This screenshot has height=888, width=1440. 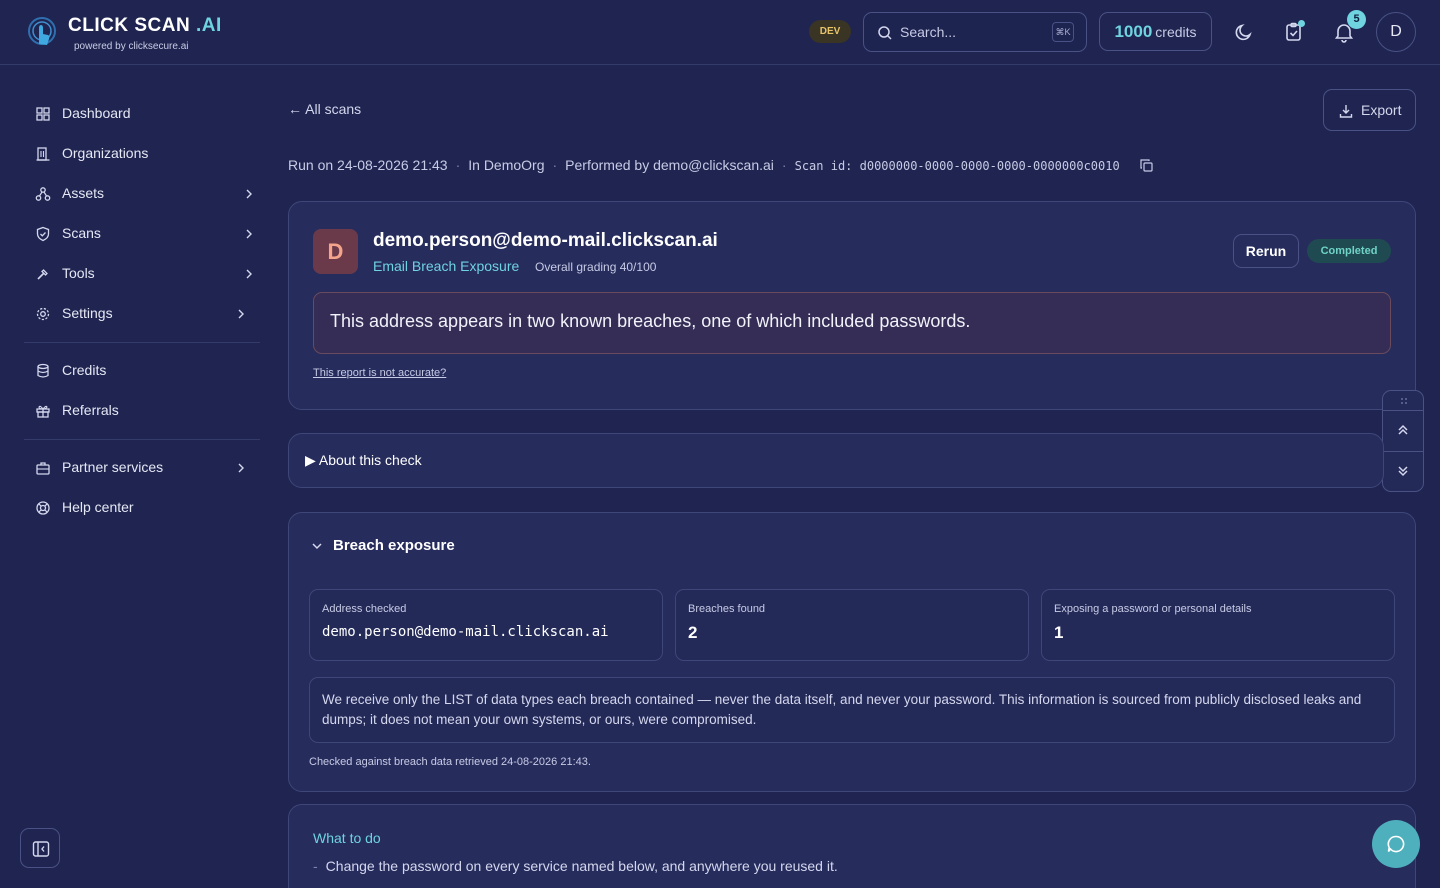 I want to click on sidebar-item-label: Tools, so click(x=78, y=273).